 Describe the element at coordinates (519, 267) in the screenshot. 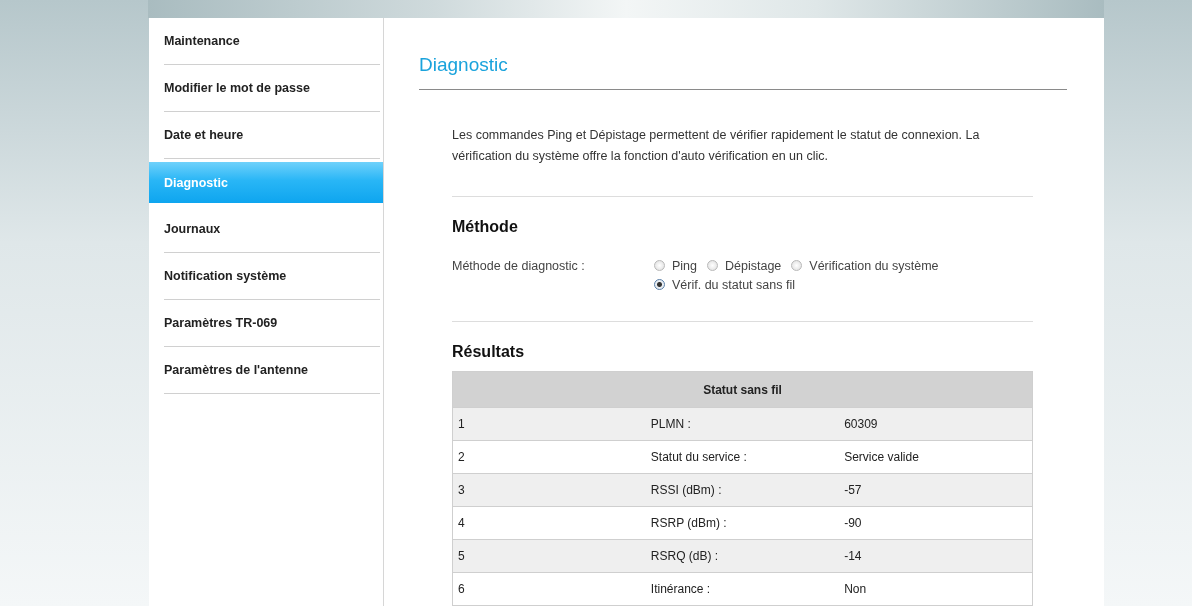

I see `field-label: Méthode de diagnostic :` at that location.